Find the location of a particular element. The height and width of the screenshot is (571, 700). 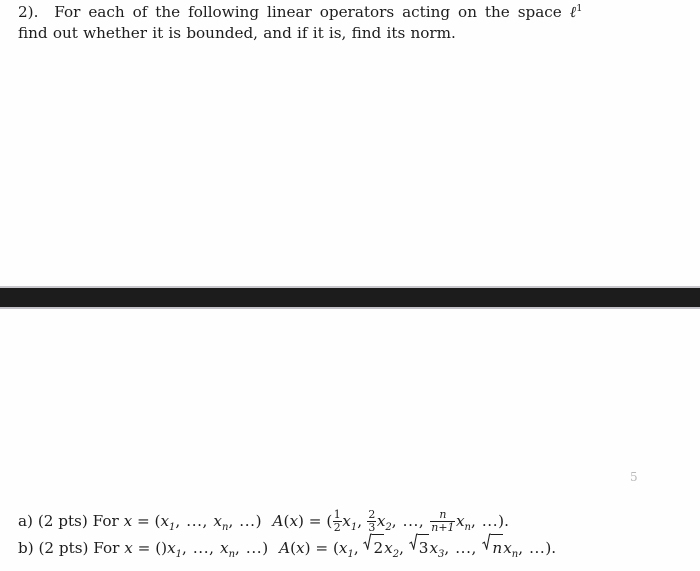

part-b-operator-name: A is located at coordinates (285, 548).